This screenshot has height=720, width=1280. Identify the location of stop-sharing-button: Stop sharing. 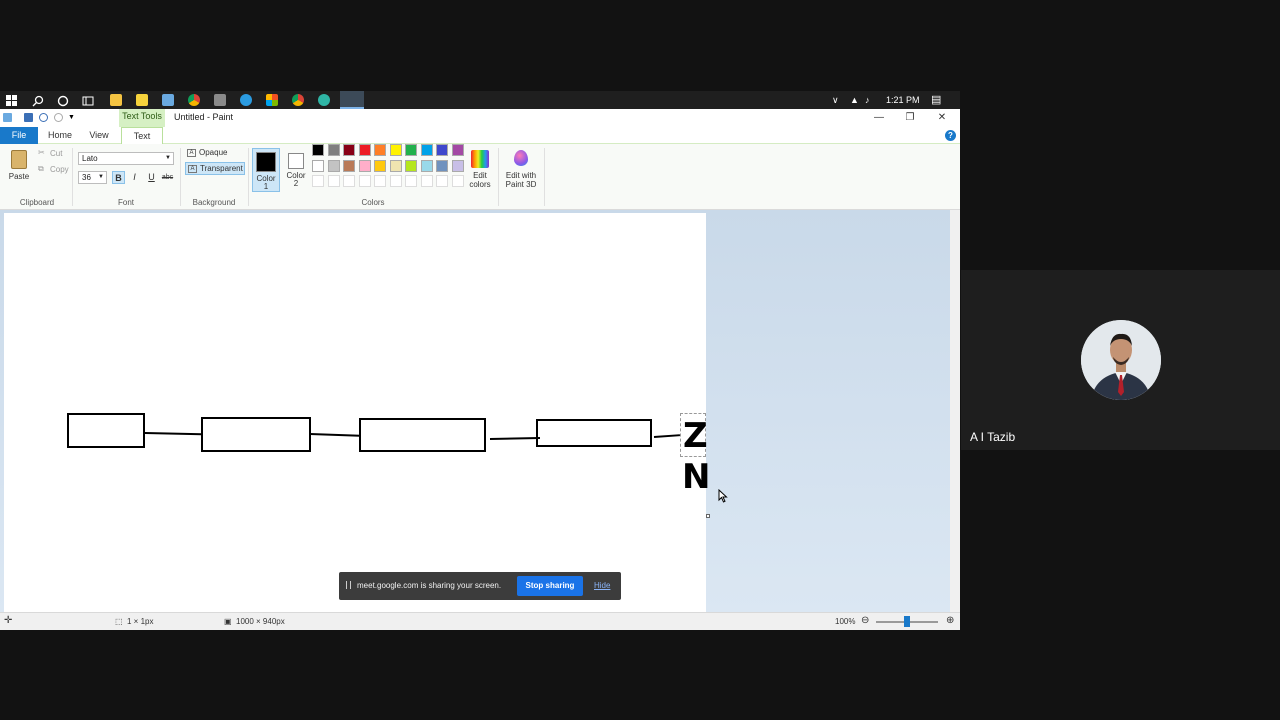
(550, 586).